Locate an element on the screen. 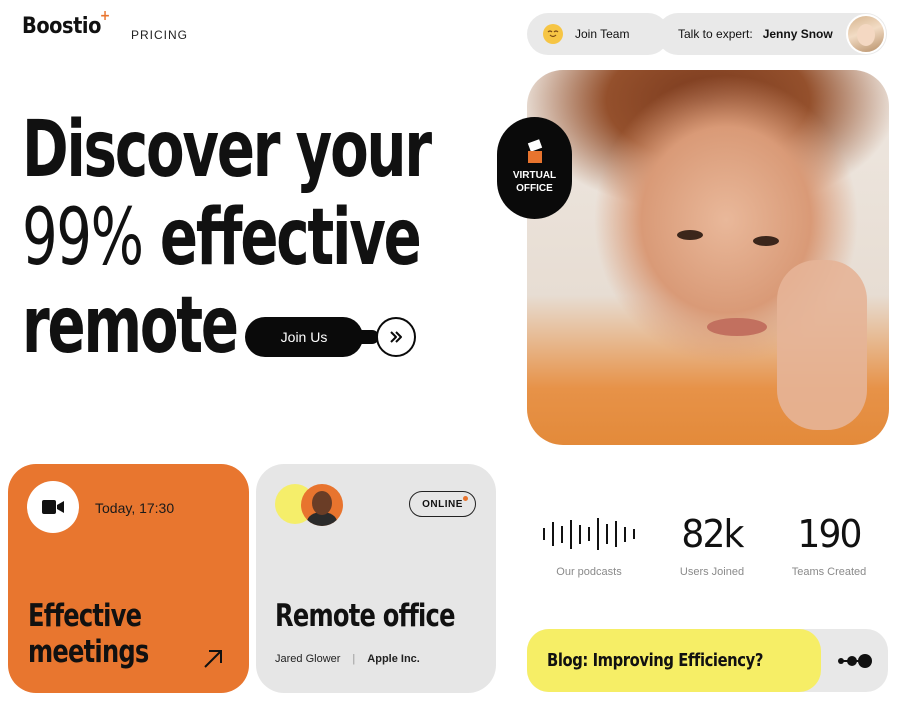 Image resolution: width=901 pixels, height=702 pixels. users-label: Users Joined is located at coordinates (712, 572).